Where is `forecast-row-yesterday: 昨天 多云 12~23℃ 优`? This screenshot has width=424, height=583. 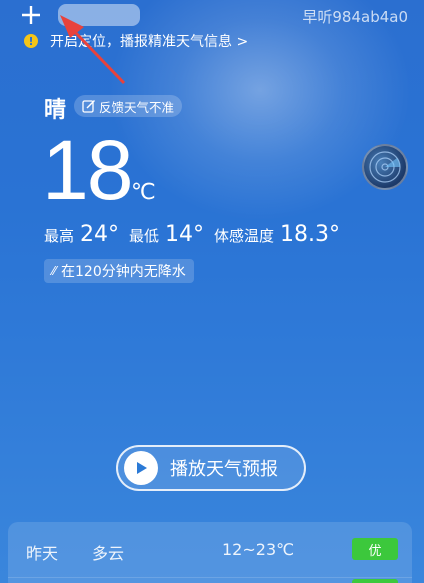
forecast-row-yesterday: 昨天 多云 12~23℃ 优 is located at coordinates (210, 550).